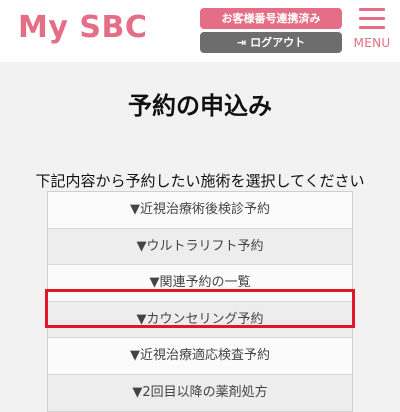 This screenshot has width=400, height=412. What do you see at coordinates (200, 283) in the screenshot?
I see `option-related-reservations: ▼関連予約の一覧` at bounding box center [200, 283].